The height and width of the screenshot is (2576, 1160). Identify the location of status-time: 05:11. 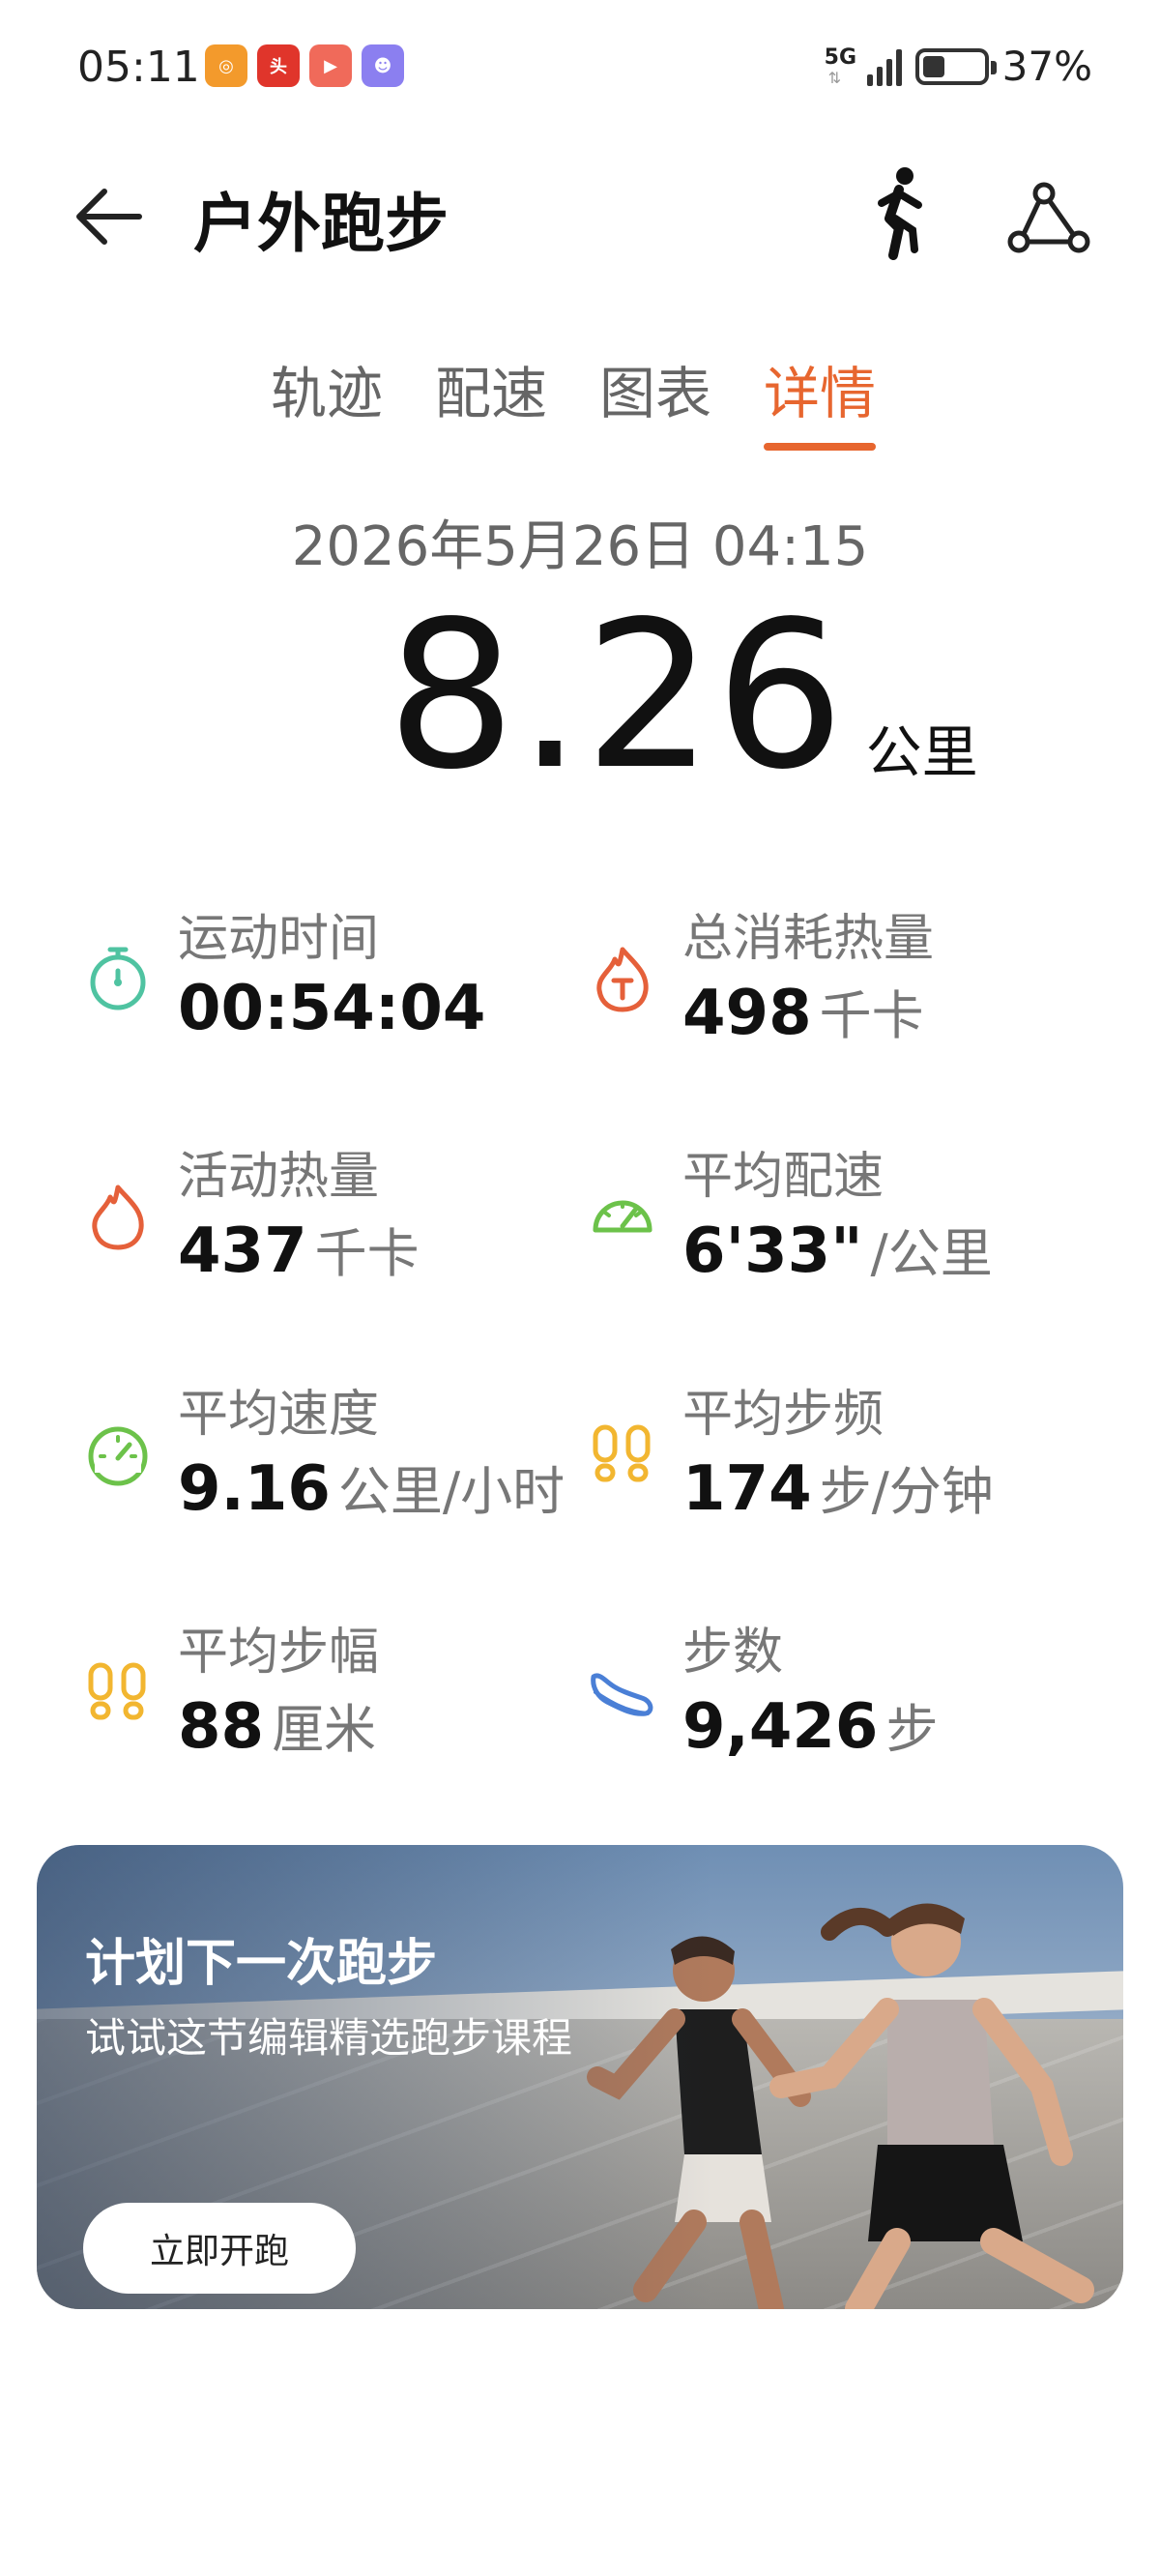
(138, 67).